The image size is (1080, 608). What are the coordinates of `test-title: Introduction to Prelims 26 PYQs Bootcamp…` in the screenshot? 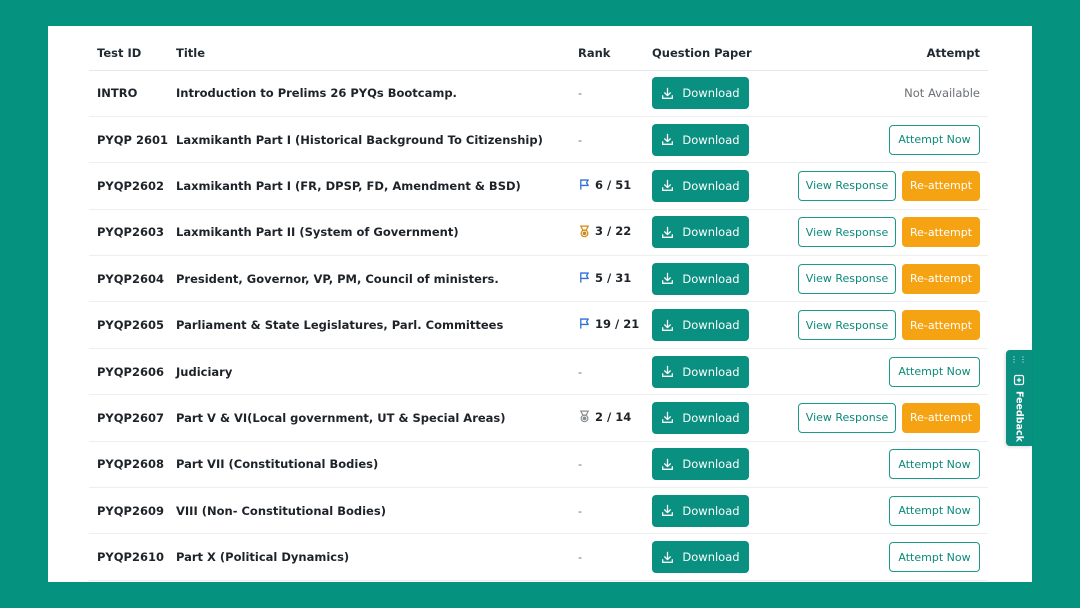 It's located at (369, 93).